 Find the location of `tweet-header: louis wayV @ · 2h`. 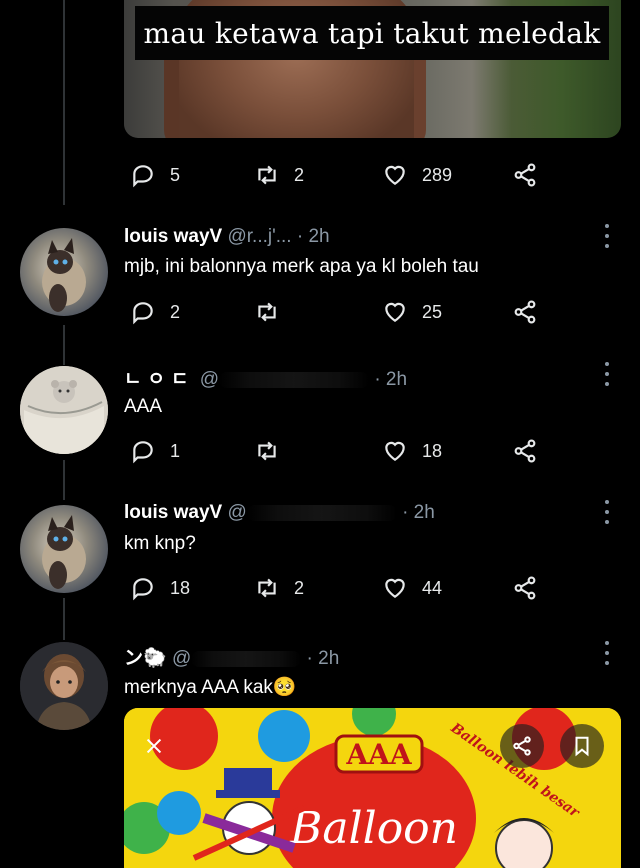

tweet-header: louis wayV @ · 2h is located at coordinates (279, 513).